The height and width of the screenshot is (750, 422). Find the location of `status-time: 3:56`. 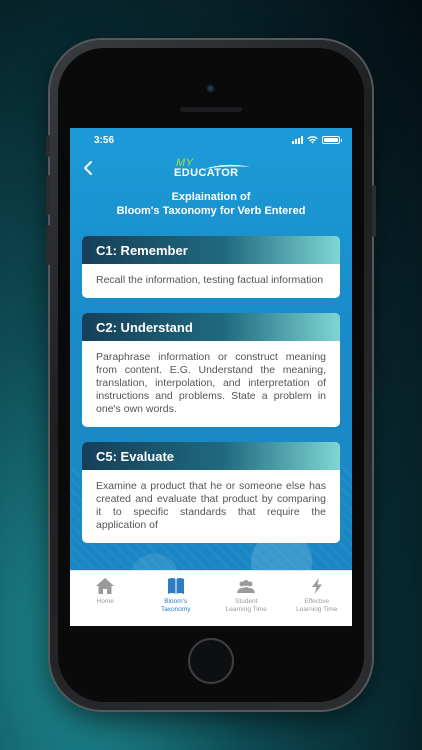

status-time: 3:56 is located at coordinates (104, 140).